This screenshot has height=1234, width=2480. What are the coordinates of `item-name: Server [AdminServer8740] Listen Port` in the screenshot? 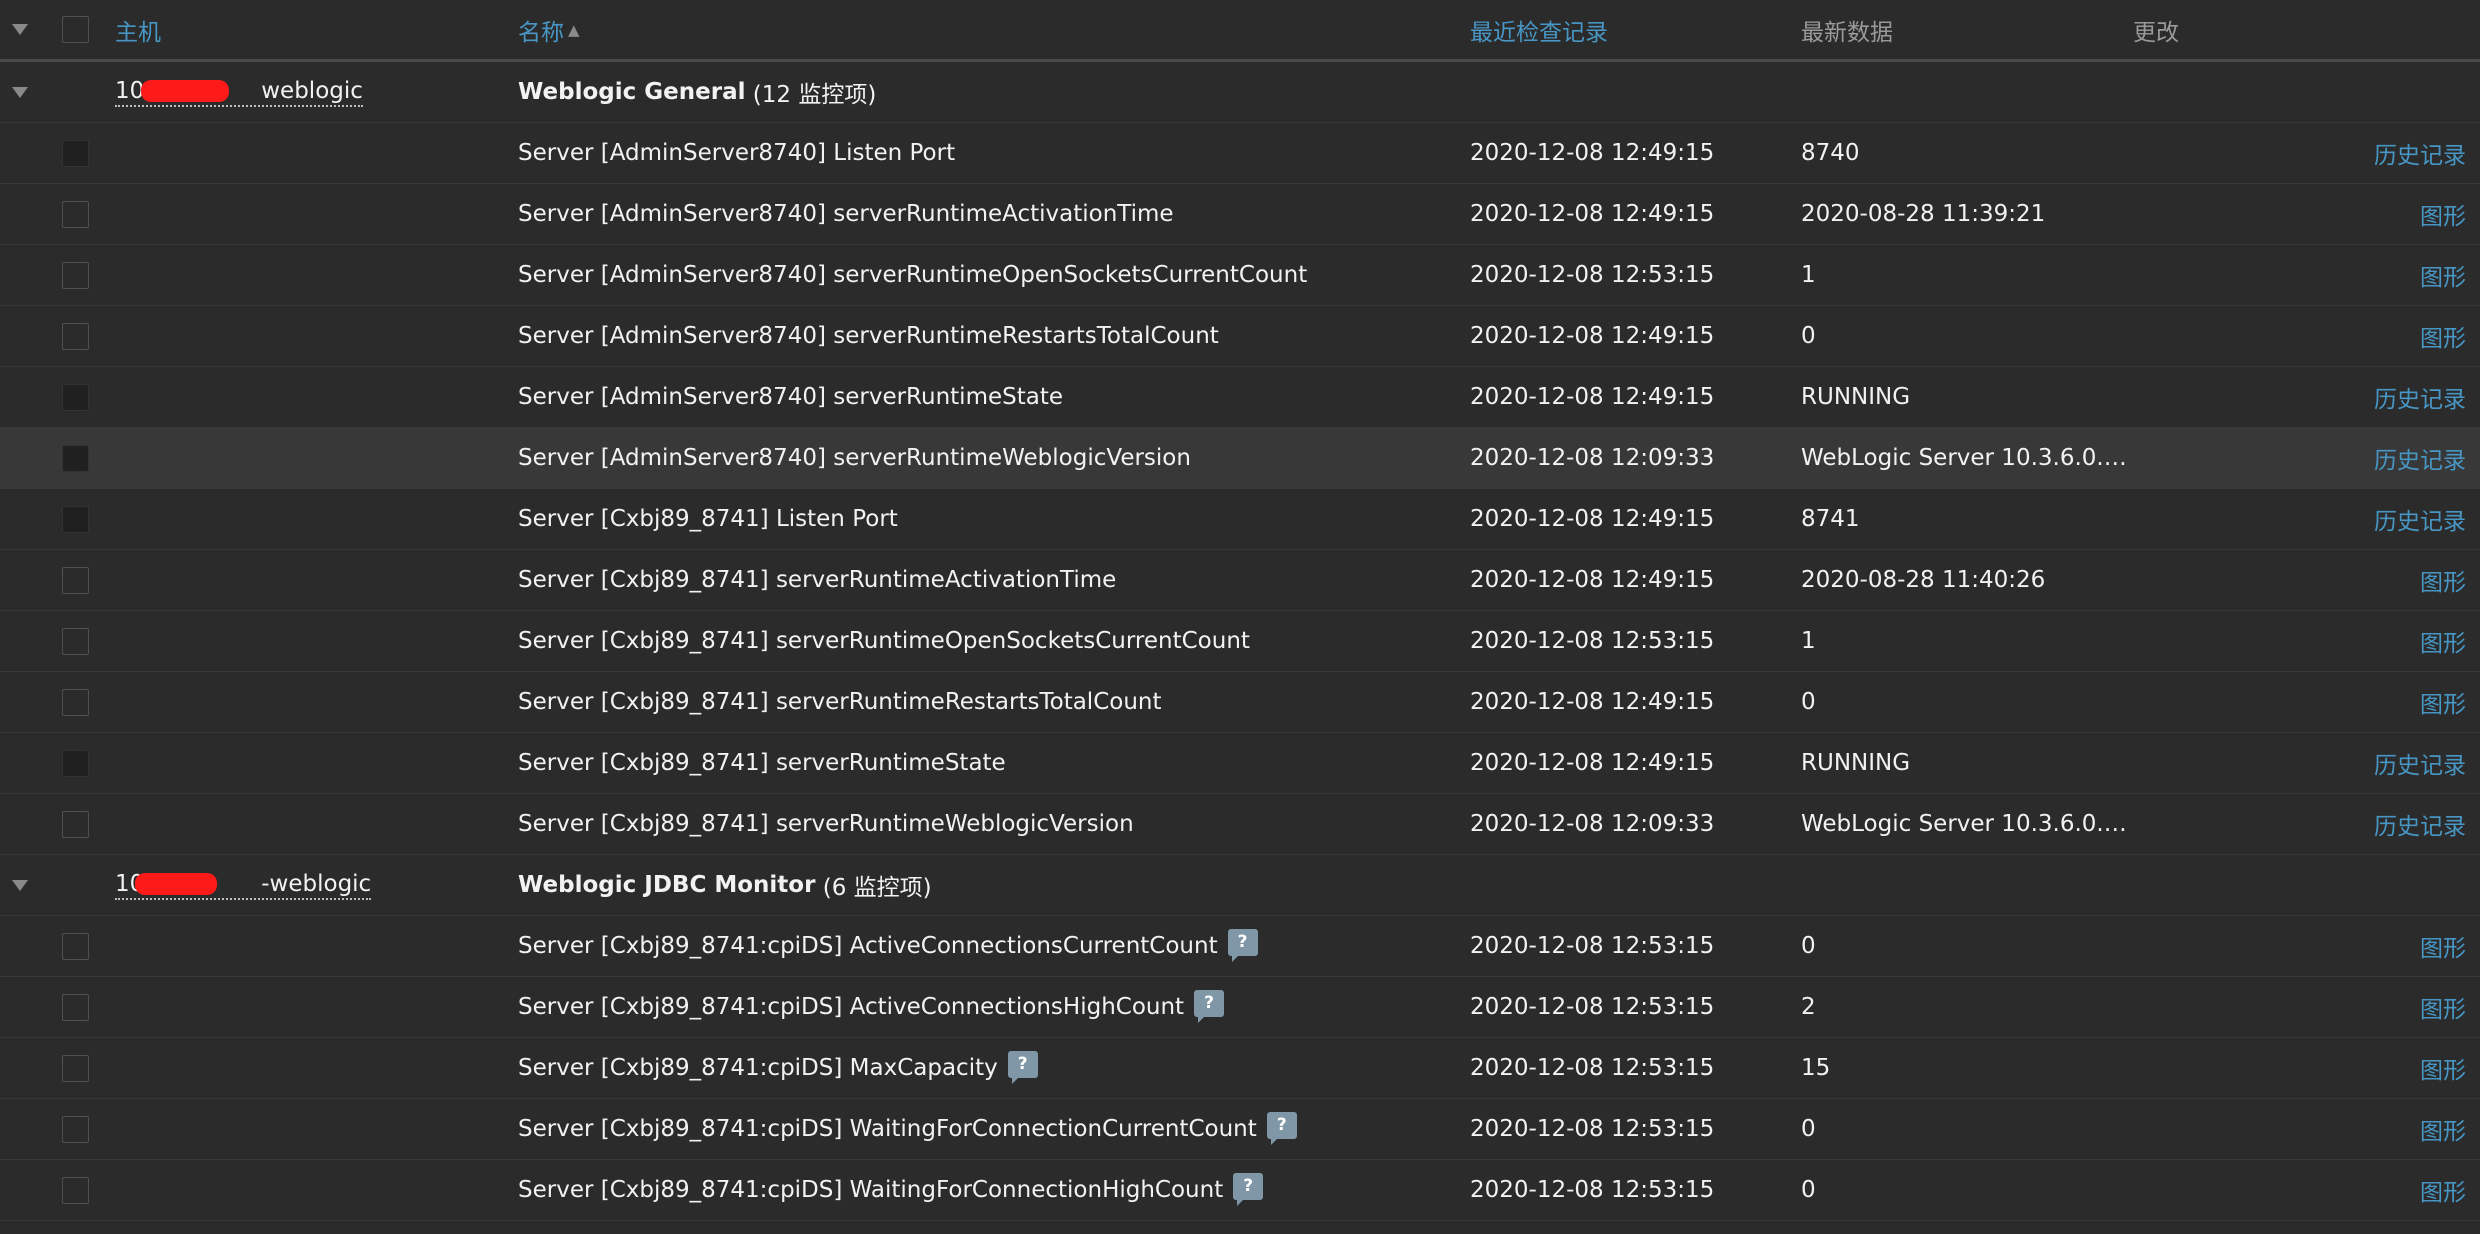 It's located at (737, 153).